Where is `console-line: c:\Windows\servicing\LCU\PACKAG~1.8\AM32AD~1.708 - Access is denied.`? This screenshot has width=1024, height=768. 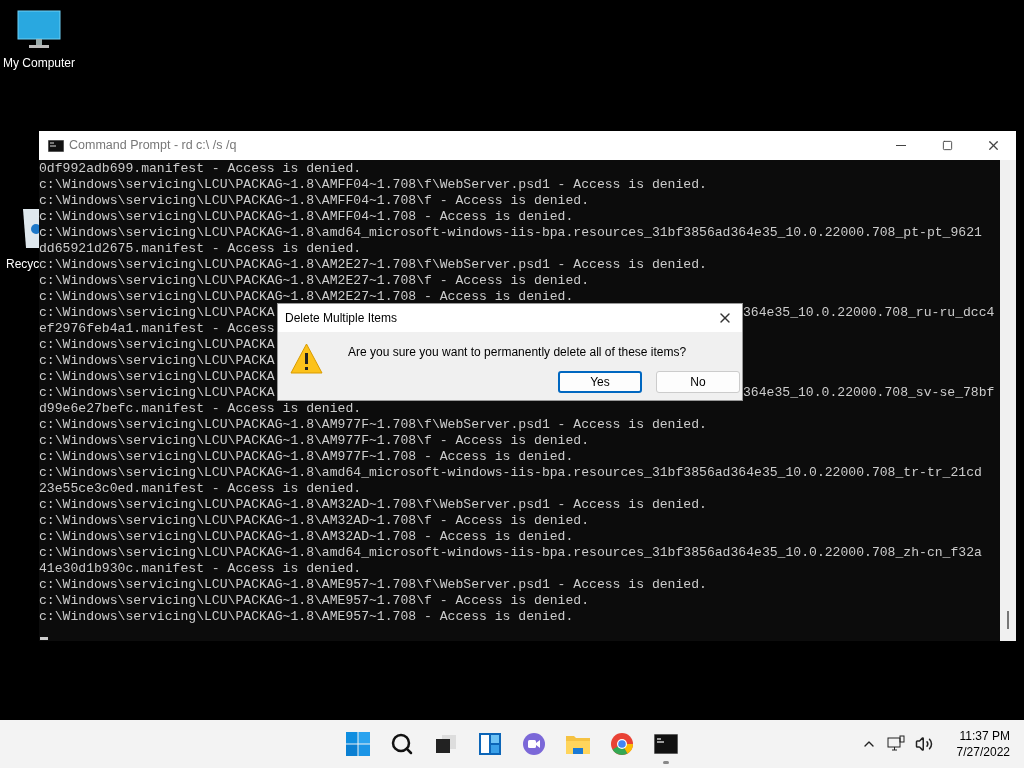
console-line: c:\Windows\servicing\LCU\PACKAG~1.8\AM32AD~1.708 - Access is denied. is located at coordinates (306, 536).